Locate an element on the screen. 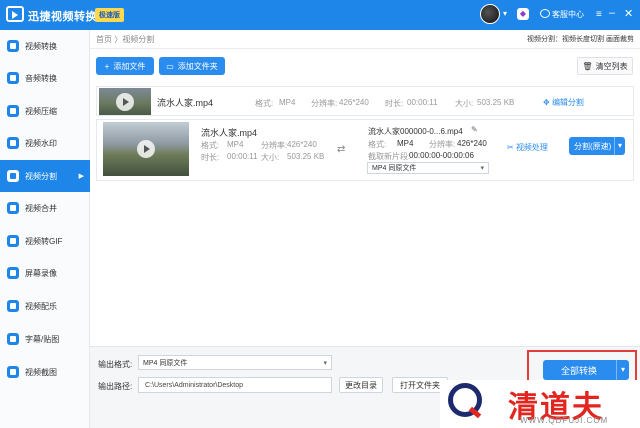 This screenshot has height=428, width=640. sidebar-item-label: 视频截图 is located at coordinates (41, 372).